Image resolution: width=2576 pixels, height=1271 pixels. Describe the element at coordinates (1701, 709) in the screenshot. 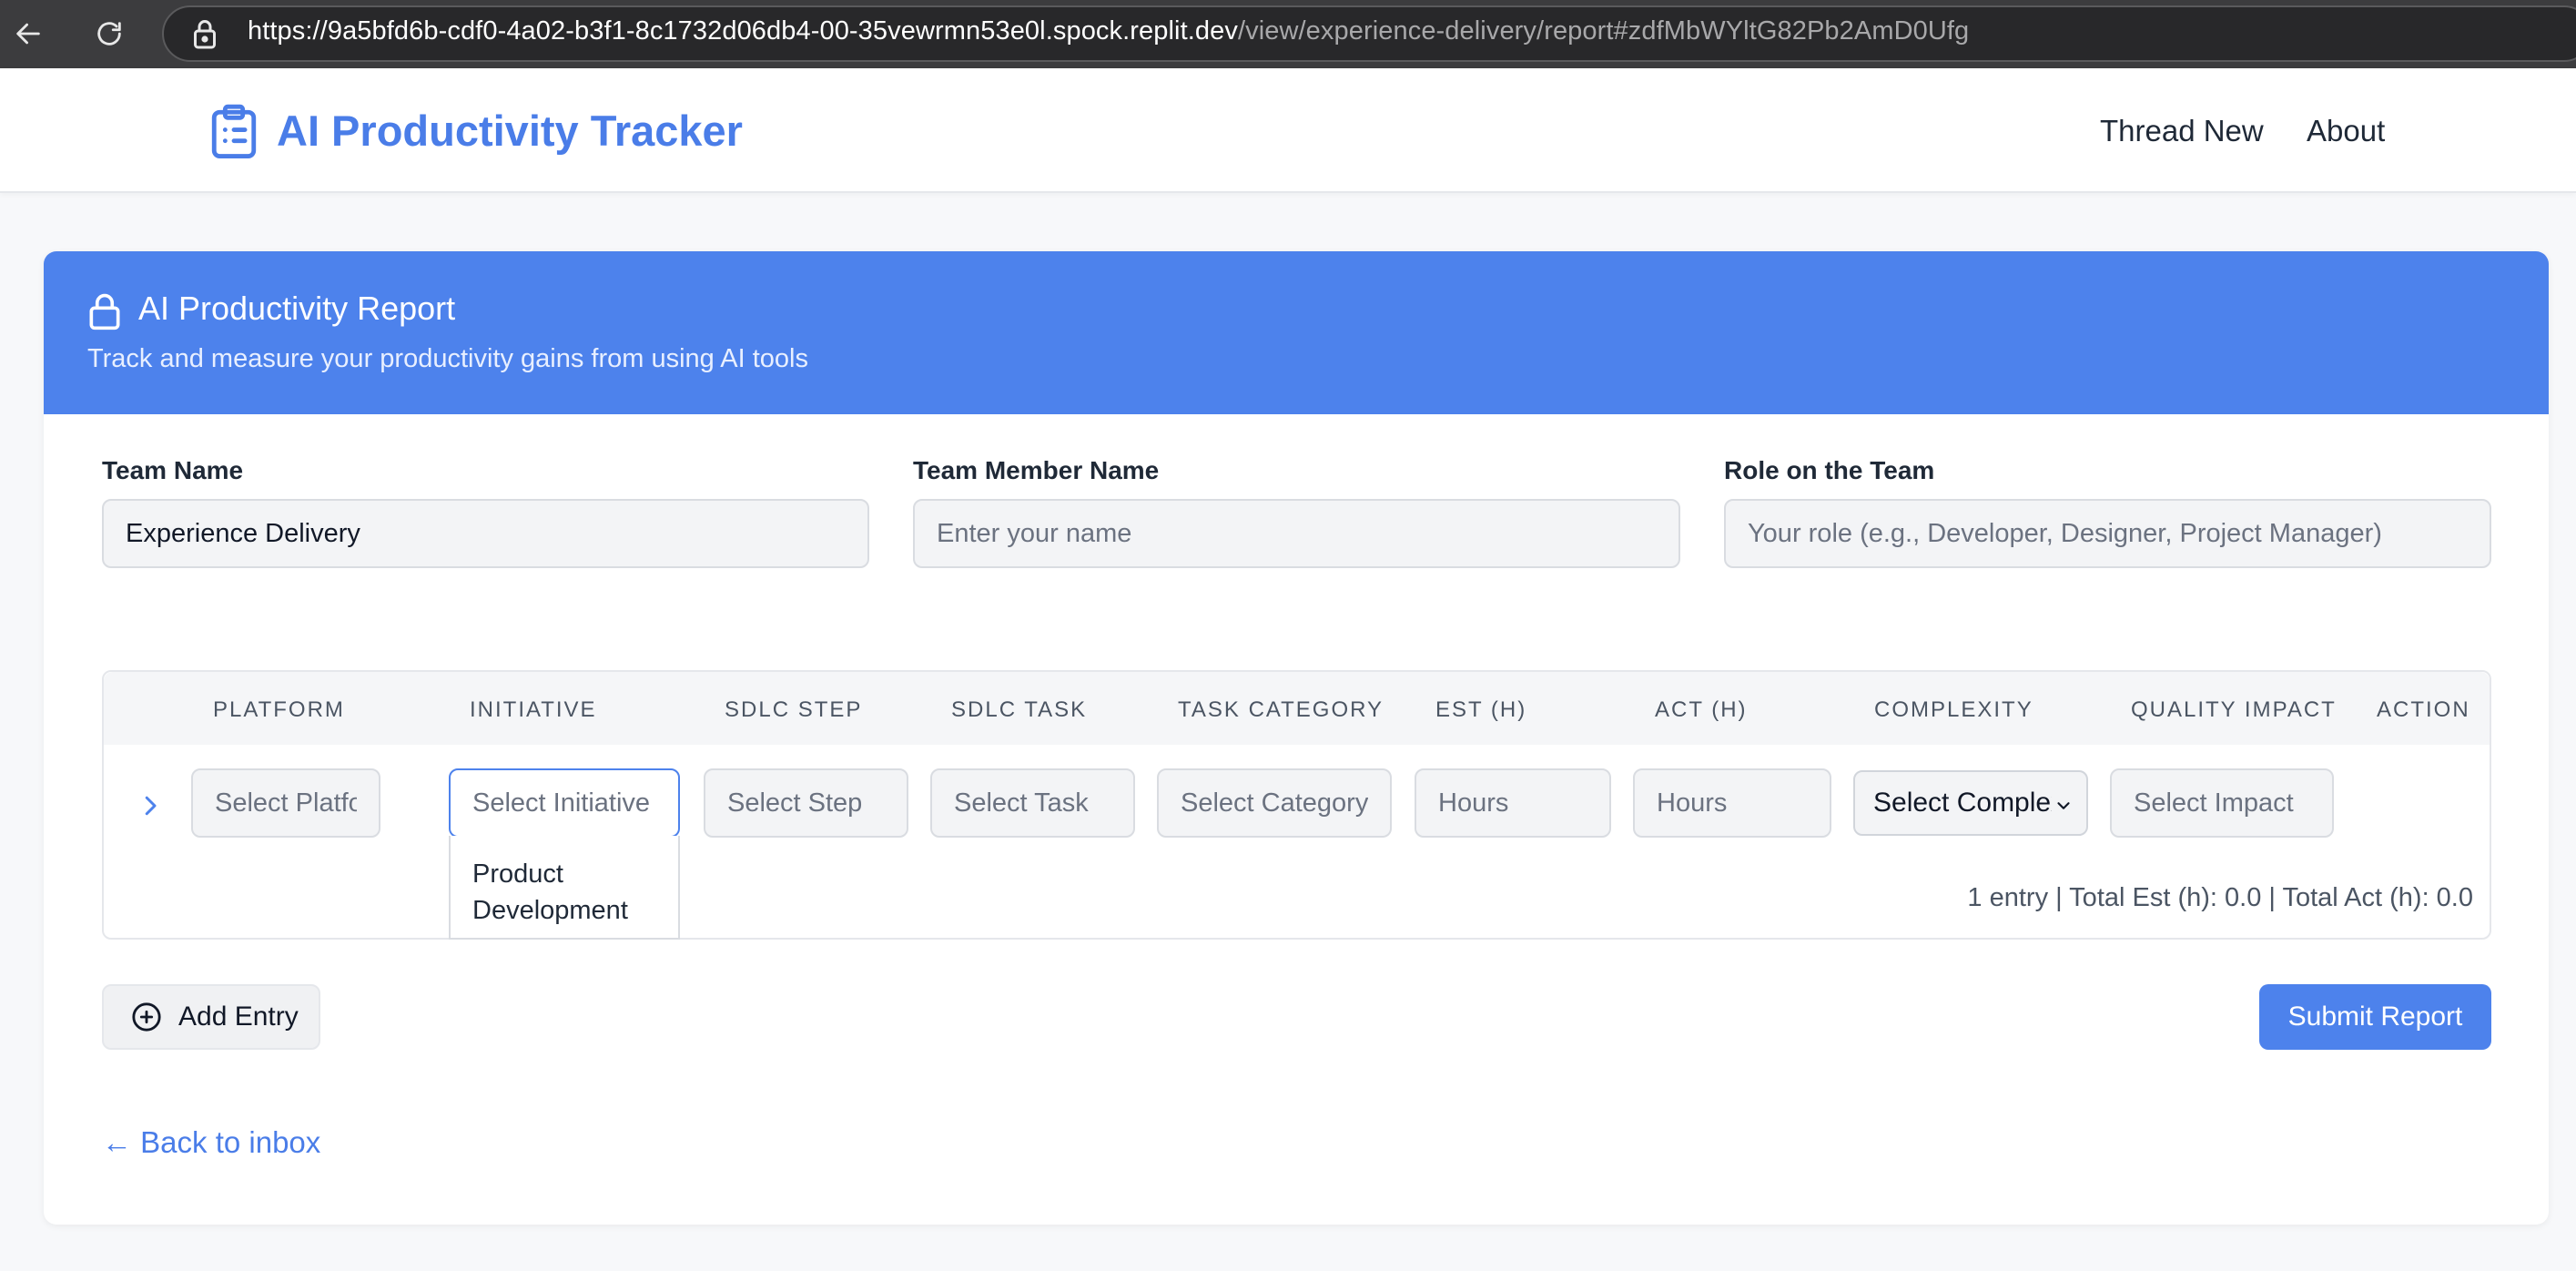

I see `col-act-hours: ACT (H)` at that location.